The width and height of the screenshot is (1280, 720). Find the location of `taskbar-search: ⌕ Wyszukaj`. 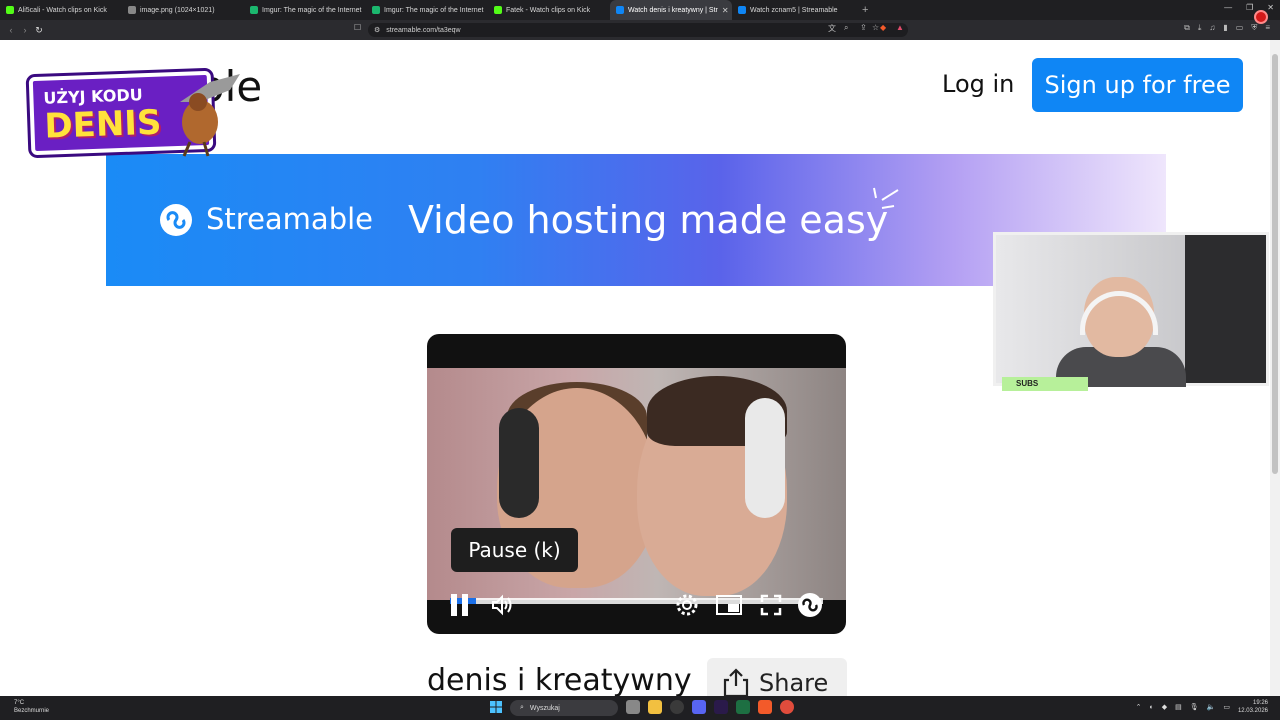

taskbar-search: ⌕ Wyszukaj is located at coordinates (564, 708).